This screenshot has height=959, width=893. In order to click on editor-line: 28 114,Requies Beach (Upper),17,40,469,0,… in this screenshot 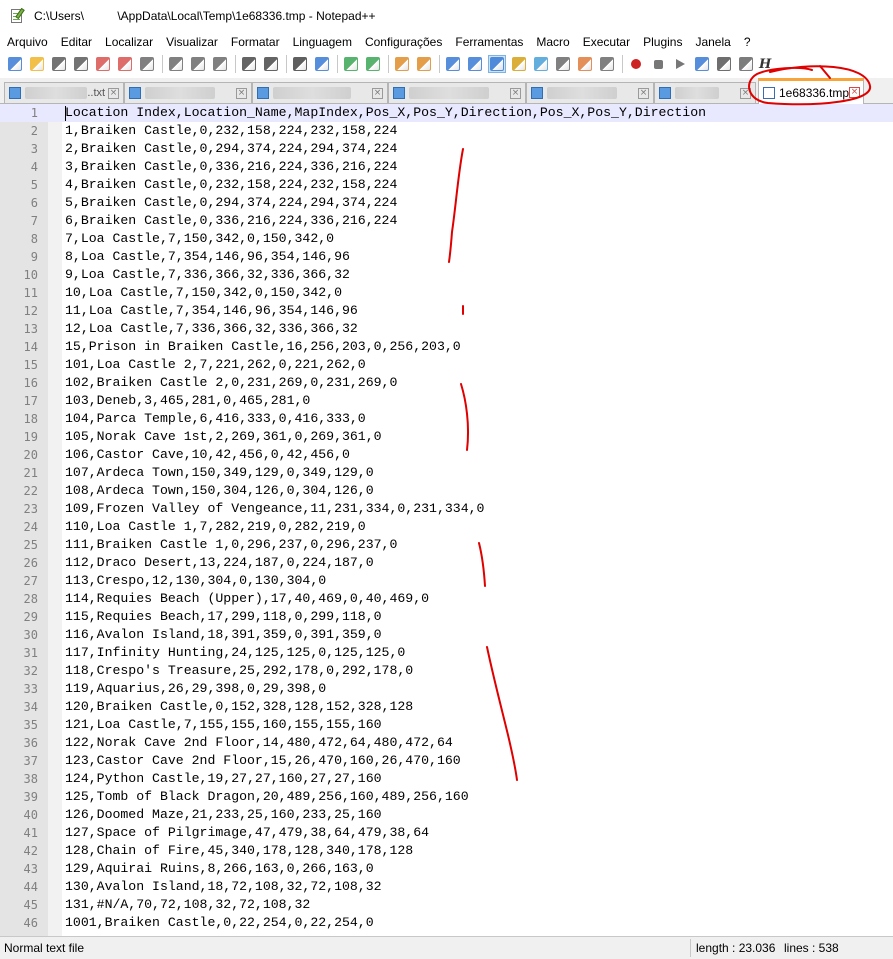, I will do `click(446, 599)`.